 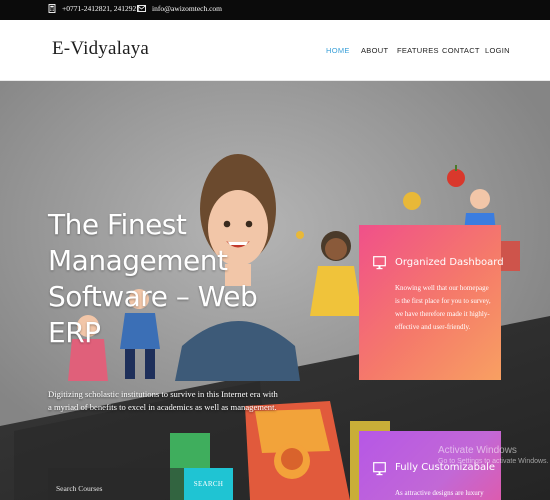 I want to click on search-courses-input, so click(x=116, y=484).